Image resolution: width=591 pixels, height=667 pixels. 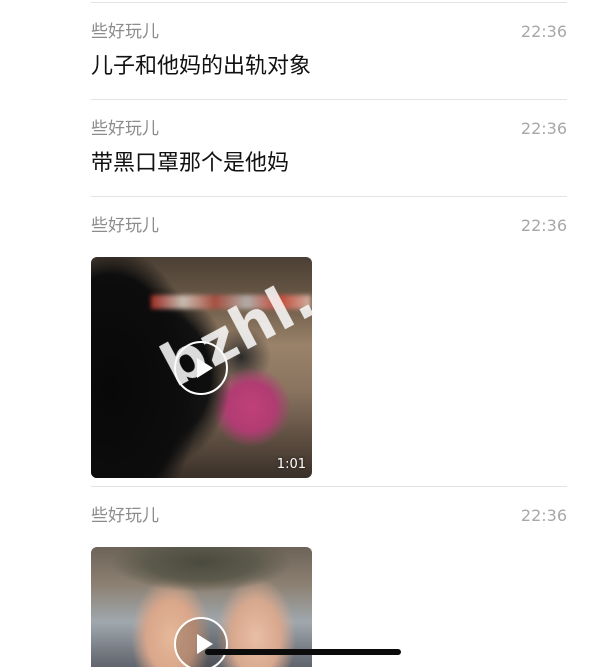 What do you see at coordinates (329, 153) in the screenshot?
I see `message-item: 些好玩儿 22:36 带黑口罩那个是他妈` at bounding box center [329, 153].